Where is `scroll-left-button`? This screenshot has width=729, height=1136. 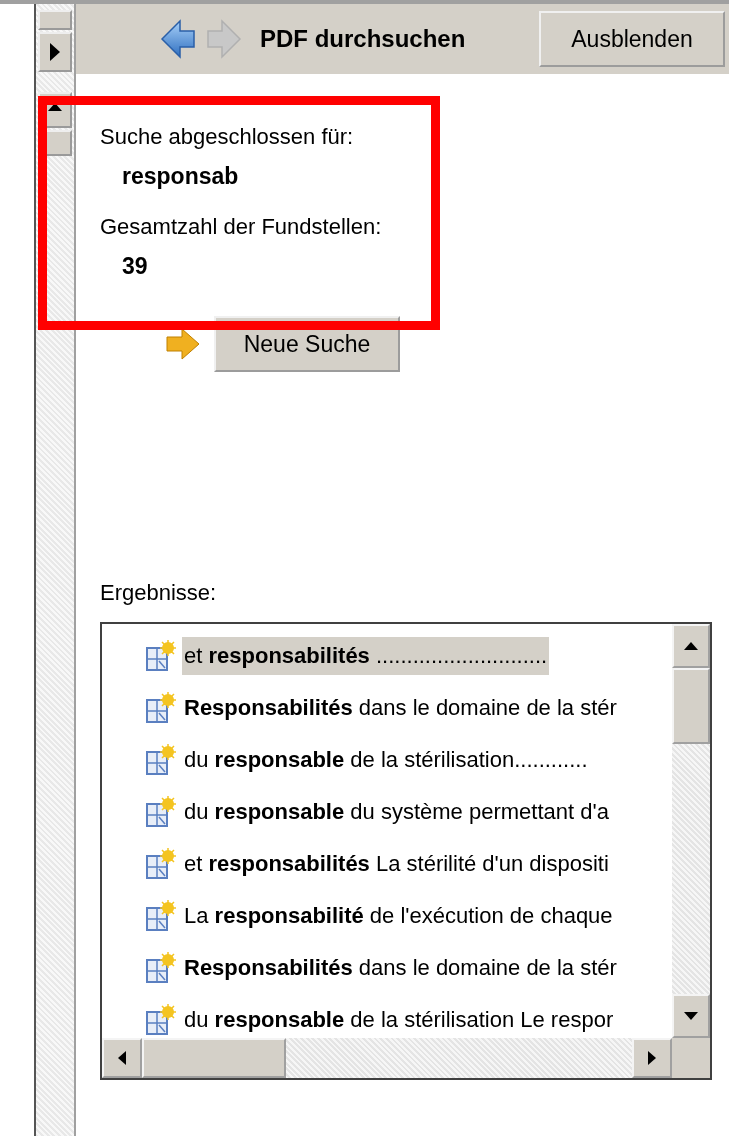 scroll-left-button is located at coordinates (122, 1058).